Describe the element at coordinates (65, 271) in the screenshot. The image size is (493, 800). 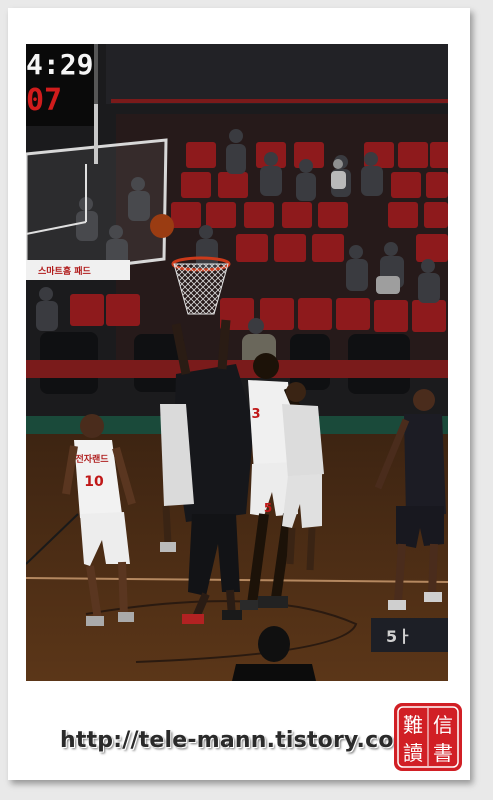
I see `ad-board-text: 스마트홈 패드` at that location.